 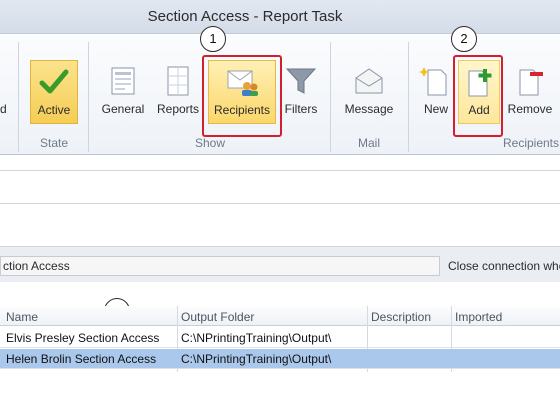 I want to click on toolbar-strip, so click(x=280, y=187).